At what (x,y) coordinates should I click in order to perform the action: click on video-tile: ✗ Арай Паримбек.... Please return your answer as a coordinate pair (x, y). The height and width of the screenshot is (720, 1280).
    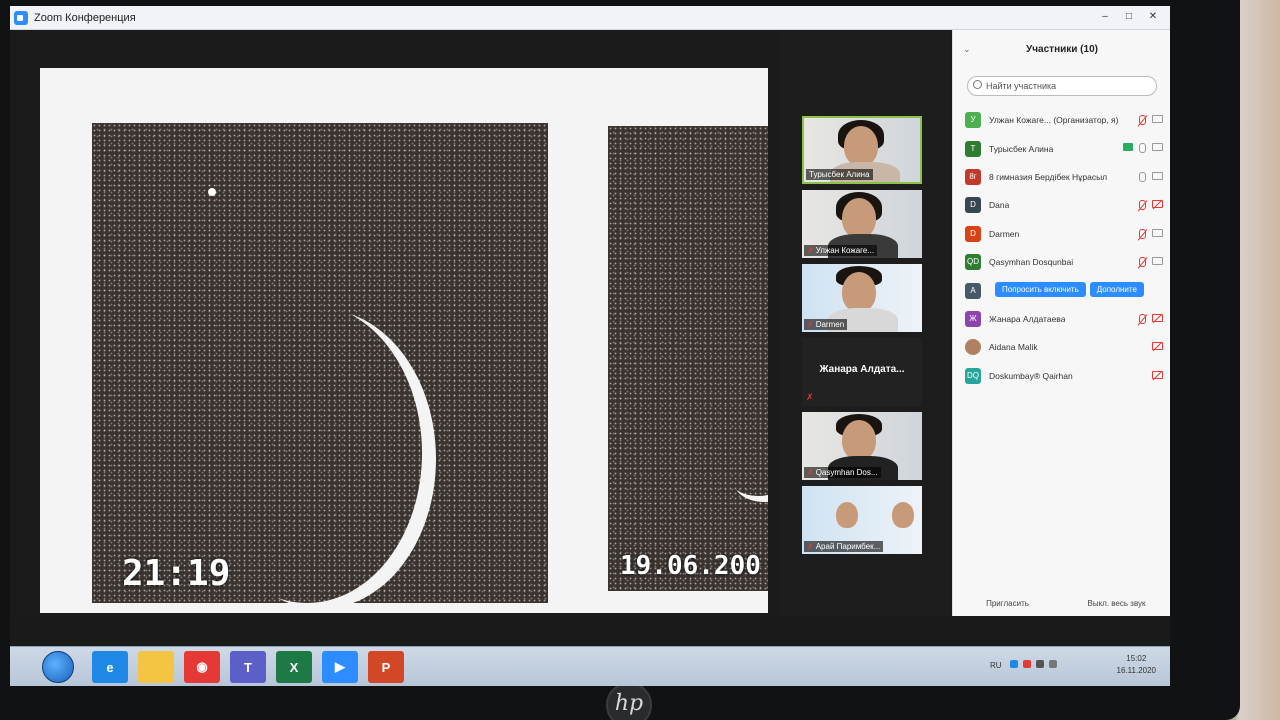
    Looking at the image, I should click on (862, 520).